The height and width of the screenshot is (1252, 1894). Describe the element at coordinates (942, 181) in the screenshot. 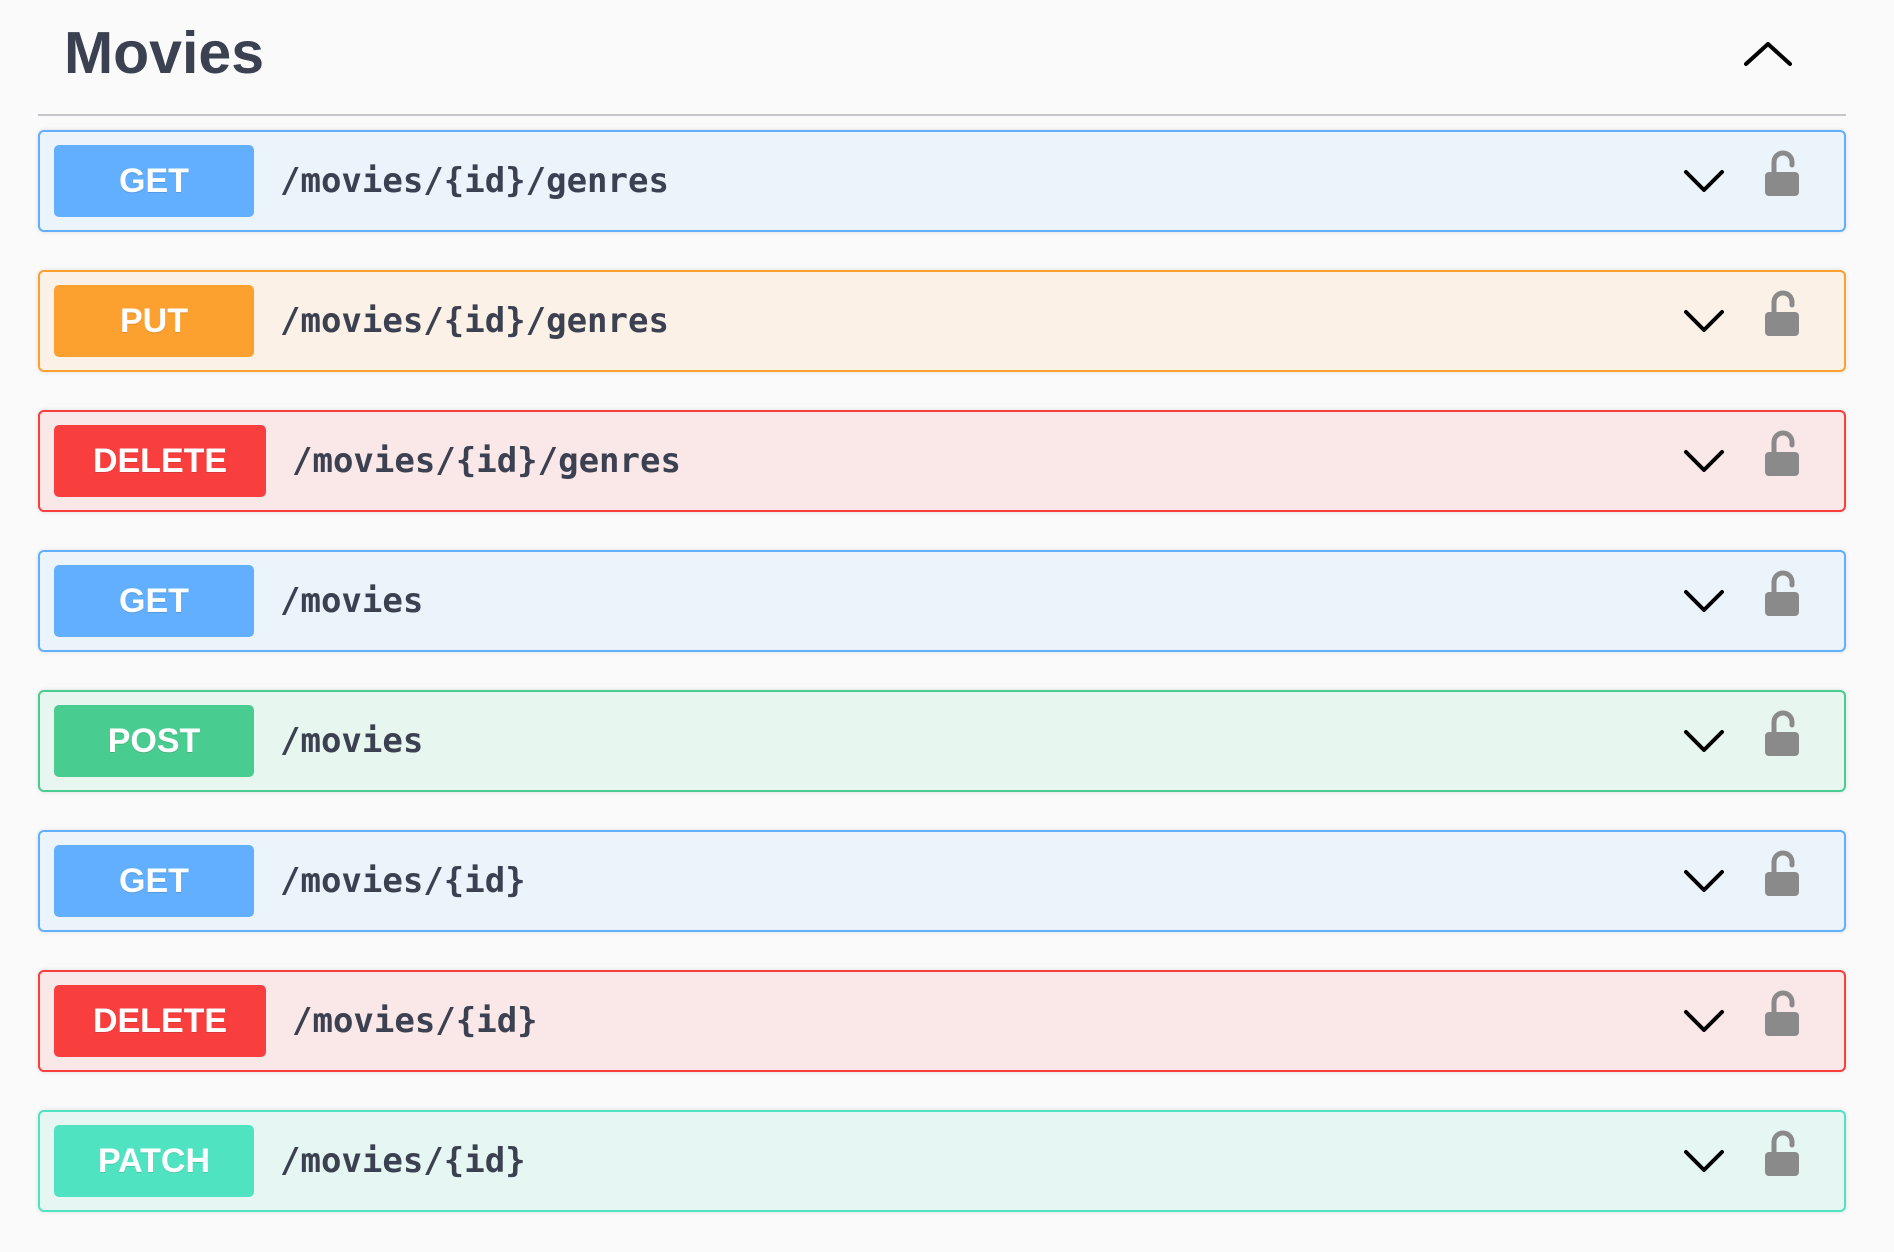

I see `operation-get-movies-id-genres: GET /movies/{id}/genres` at that location.